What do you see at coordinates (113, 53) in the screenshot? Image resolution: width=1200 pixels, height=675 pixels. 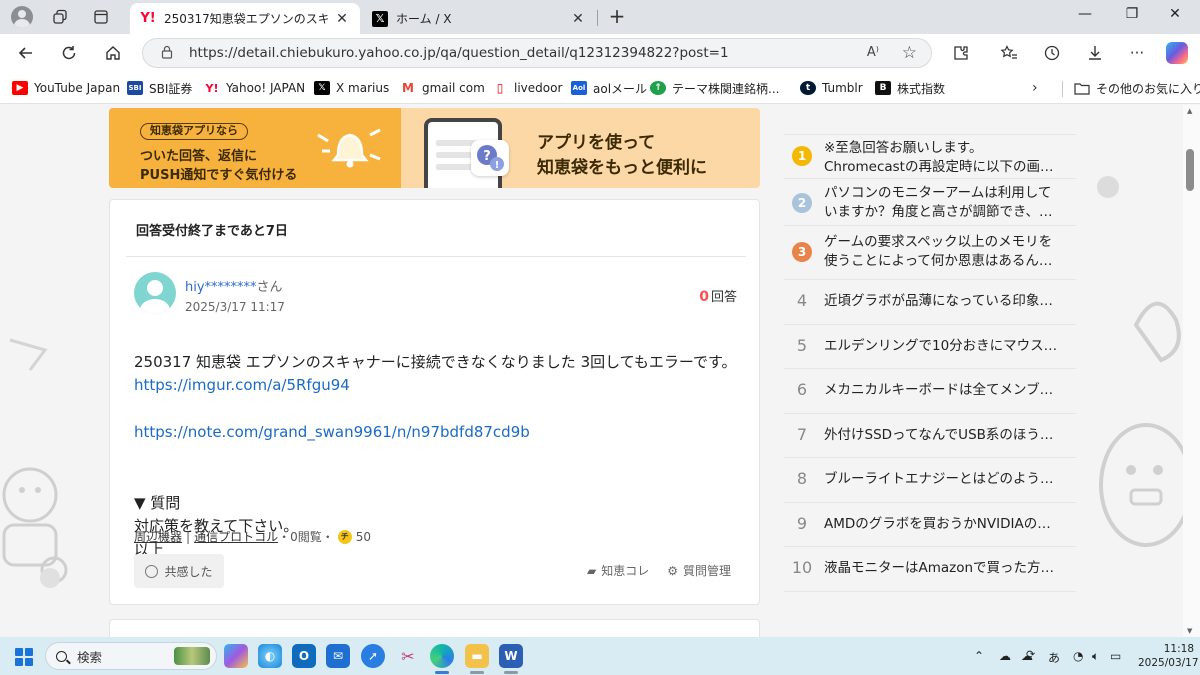 I see `home-button` at bounding box center [113, 53].